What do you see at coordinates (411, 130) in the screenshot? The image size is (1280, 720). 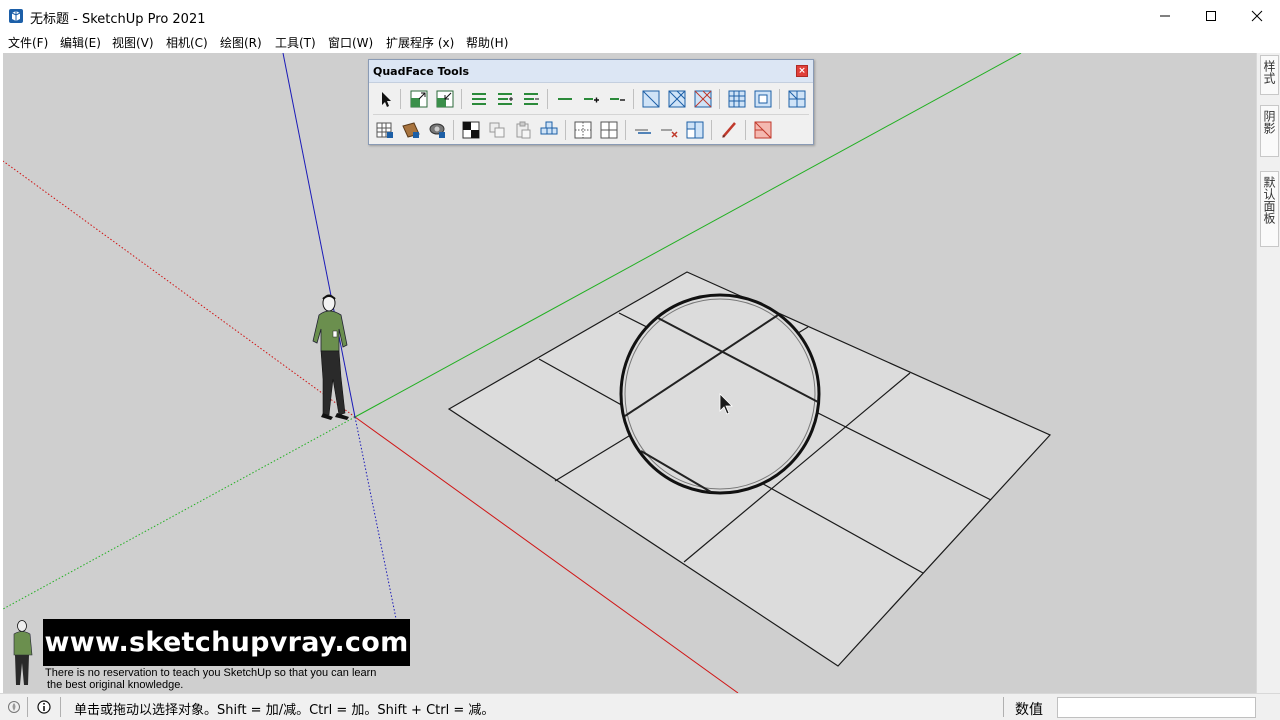 I see `uv-texture-icon` at bounding box center [411, 130].